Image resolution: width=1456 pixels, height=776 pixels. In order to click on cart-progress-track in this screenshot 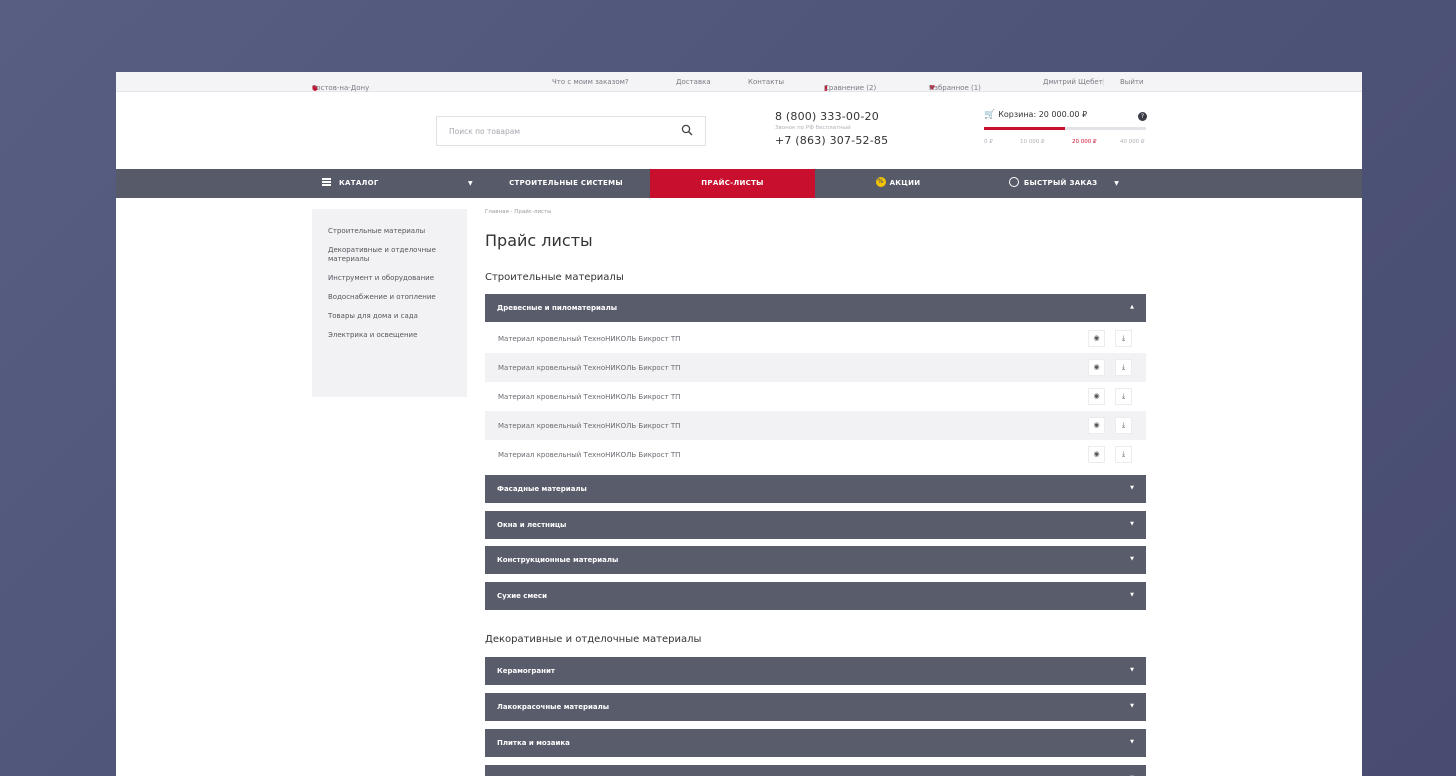, I will do `click(1065, 128)`.